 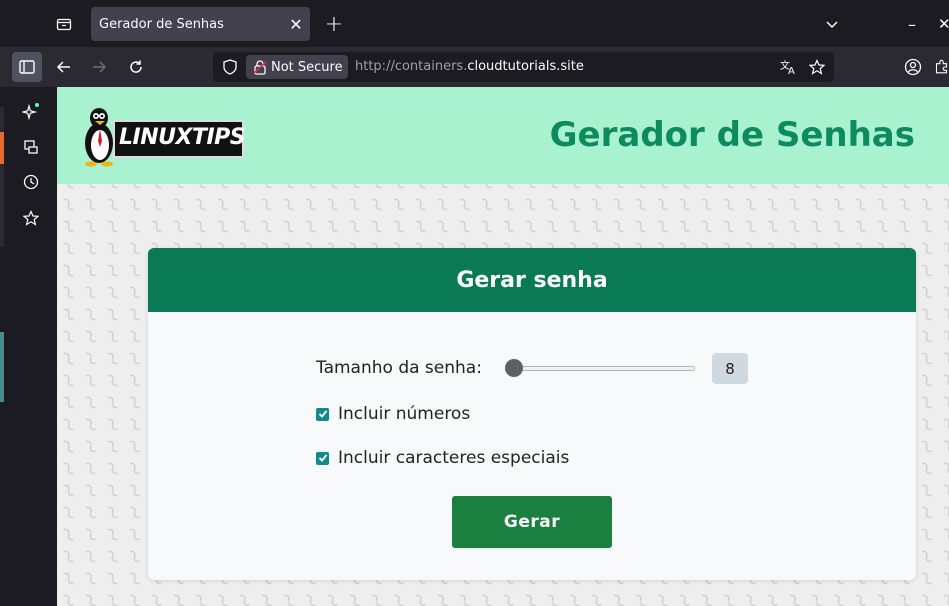 What do you see at coordinates (474, 23) in the screenshot?
I see `tab-strip: Gerador de Senhas ✕ + – ✕` at bounding box center [474, 23].